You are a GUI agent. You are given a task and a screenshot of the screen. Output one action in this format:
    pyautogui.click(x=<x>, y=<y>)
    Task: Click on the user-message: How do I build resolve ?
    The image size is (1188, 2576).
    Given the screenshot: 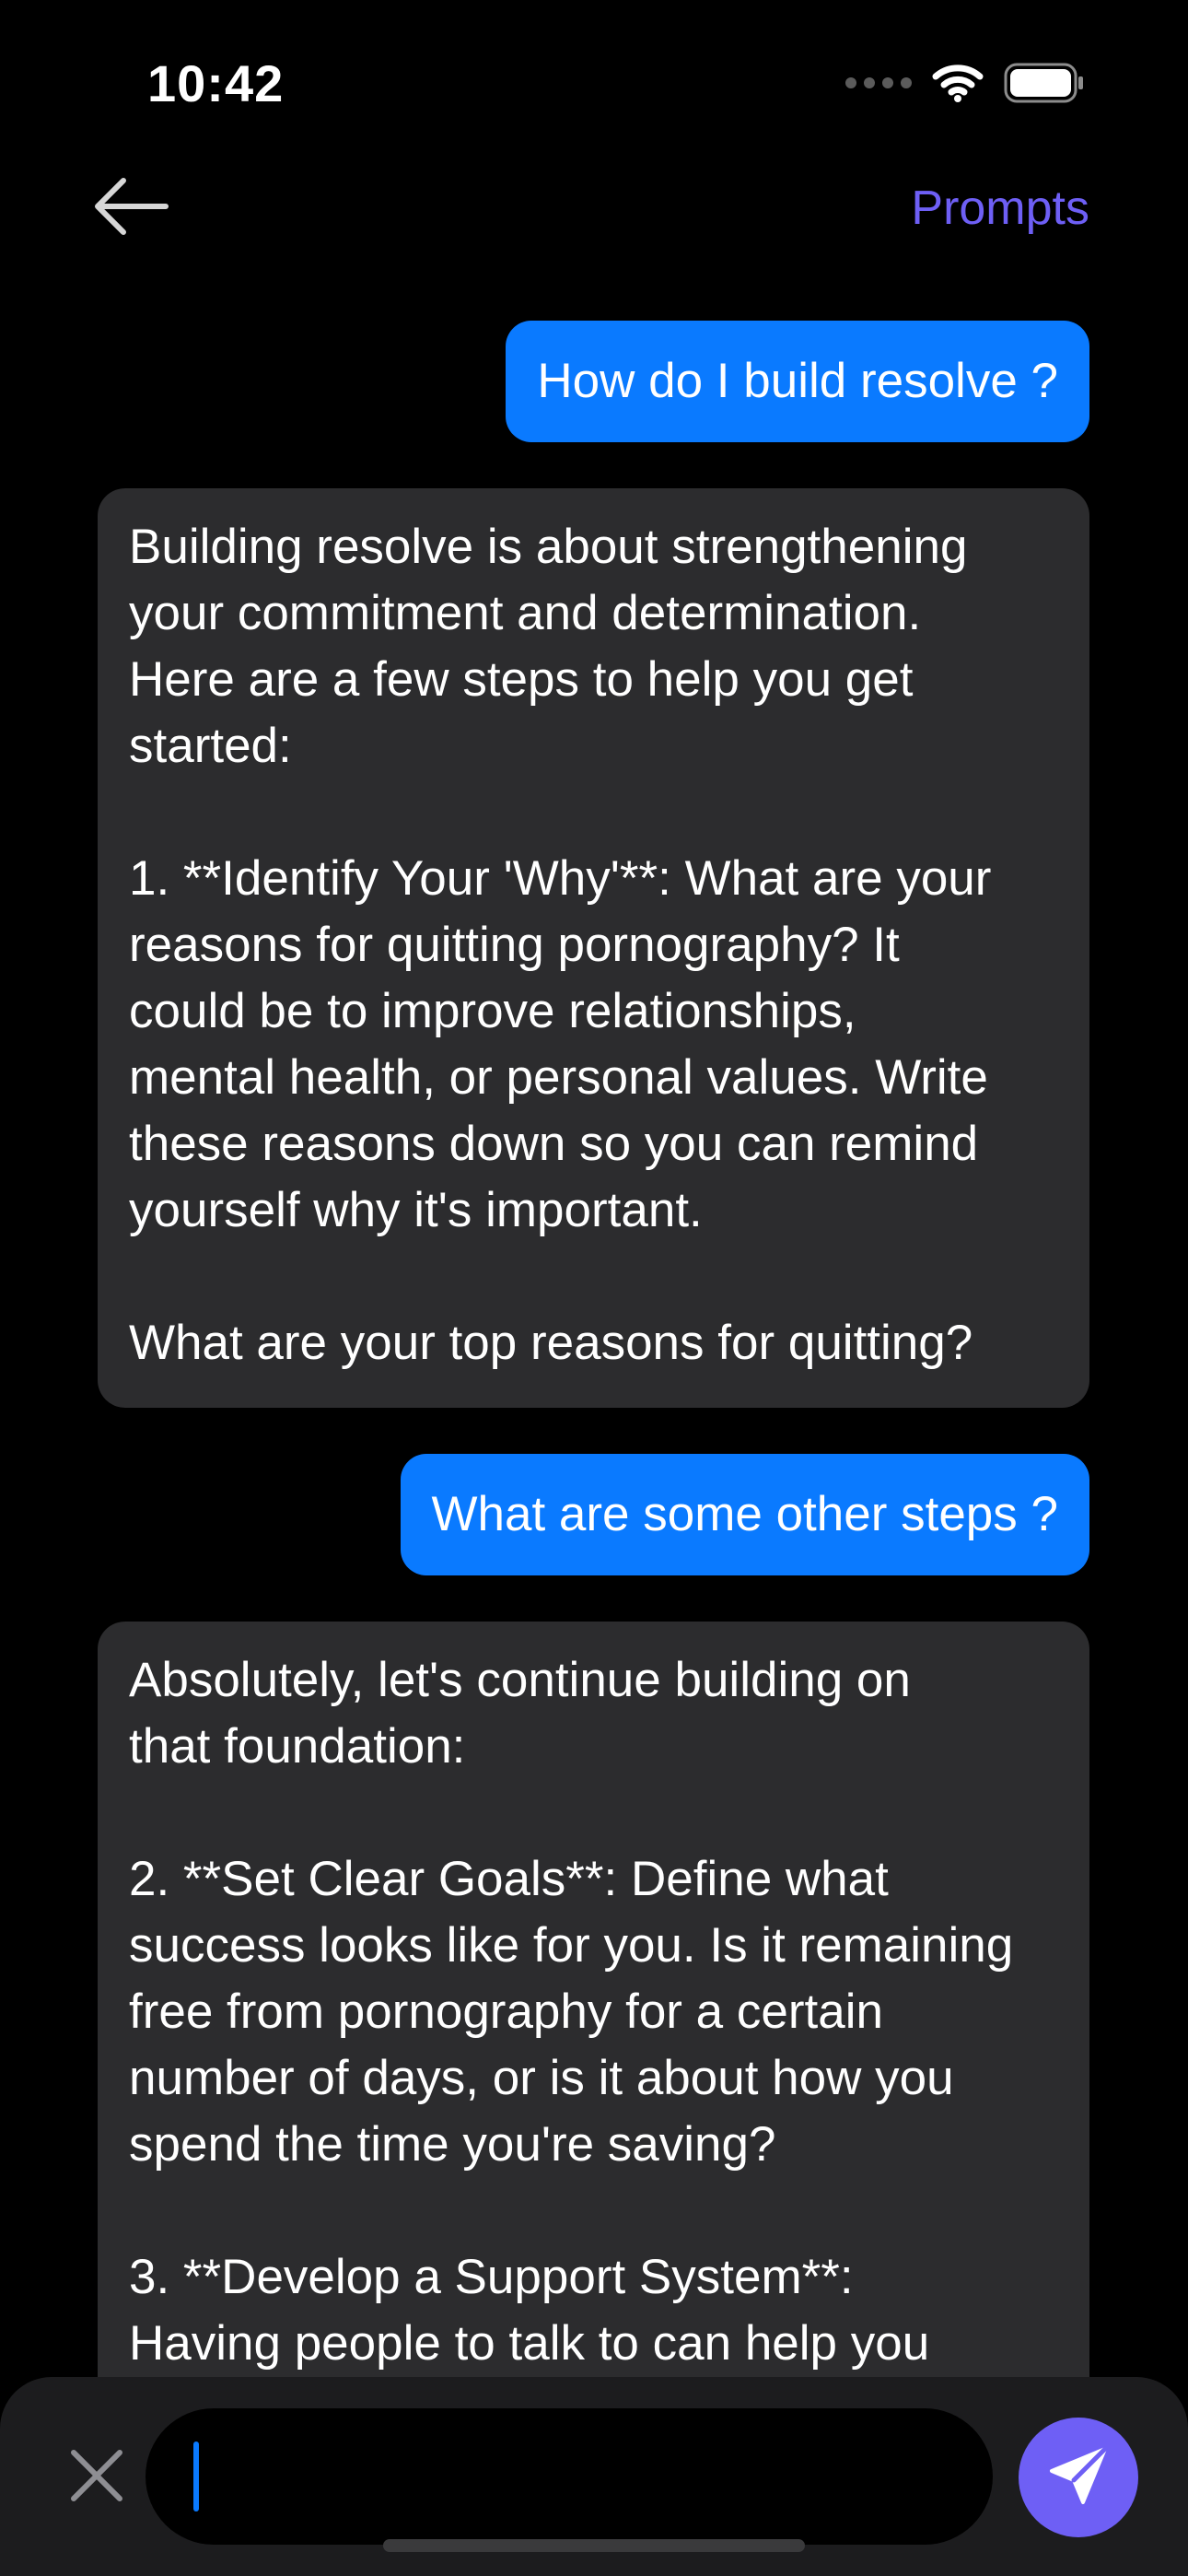 What is the action you would take?
    pyautogui.click(x=797, y=381)
    